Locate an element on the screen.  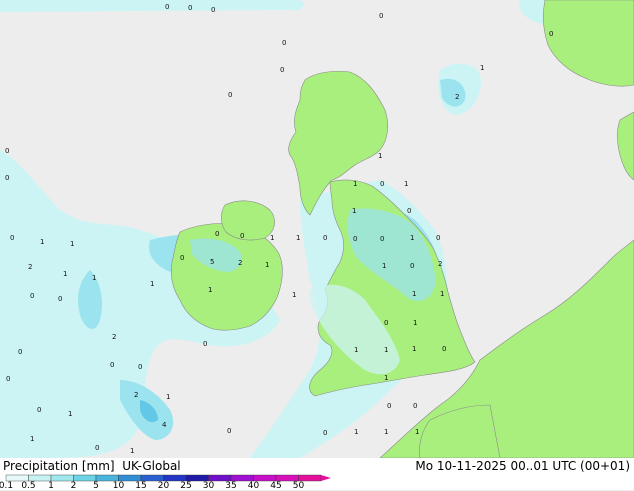
map-label: 4 is located at coordinates (164, 425).